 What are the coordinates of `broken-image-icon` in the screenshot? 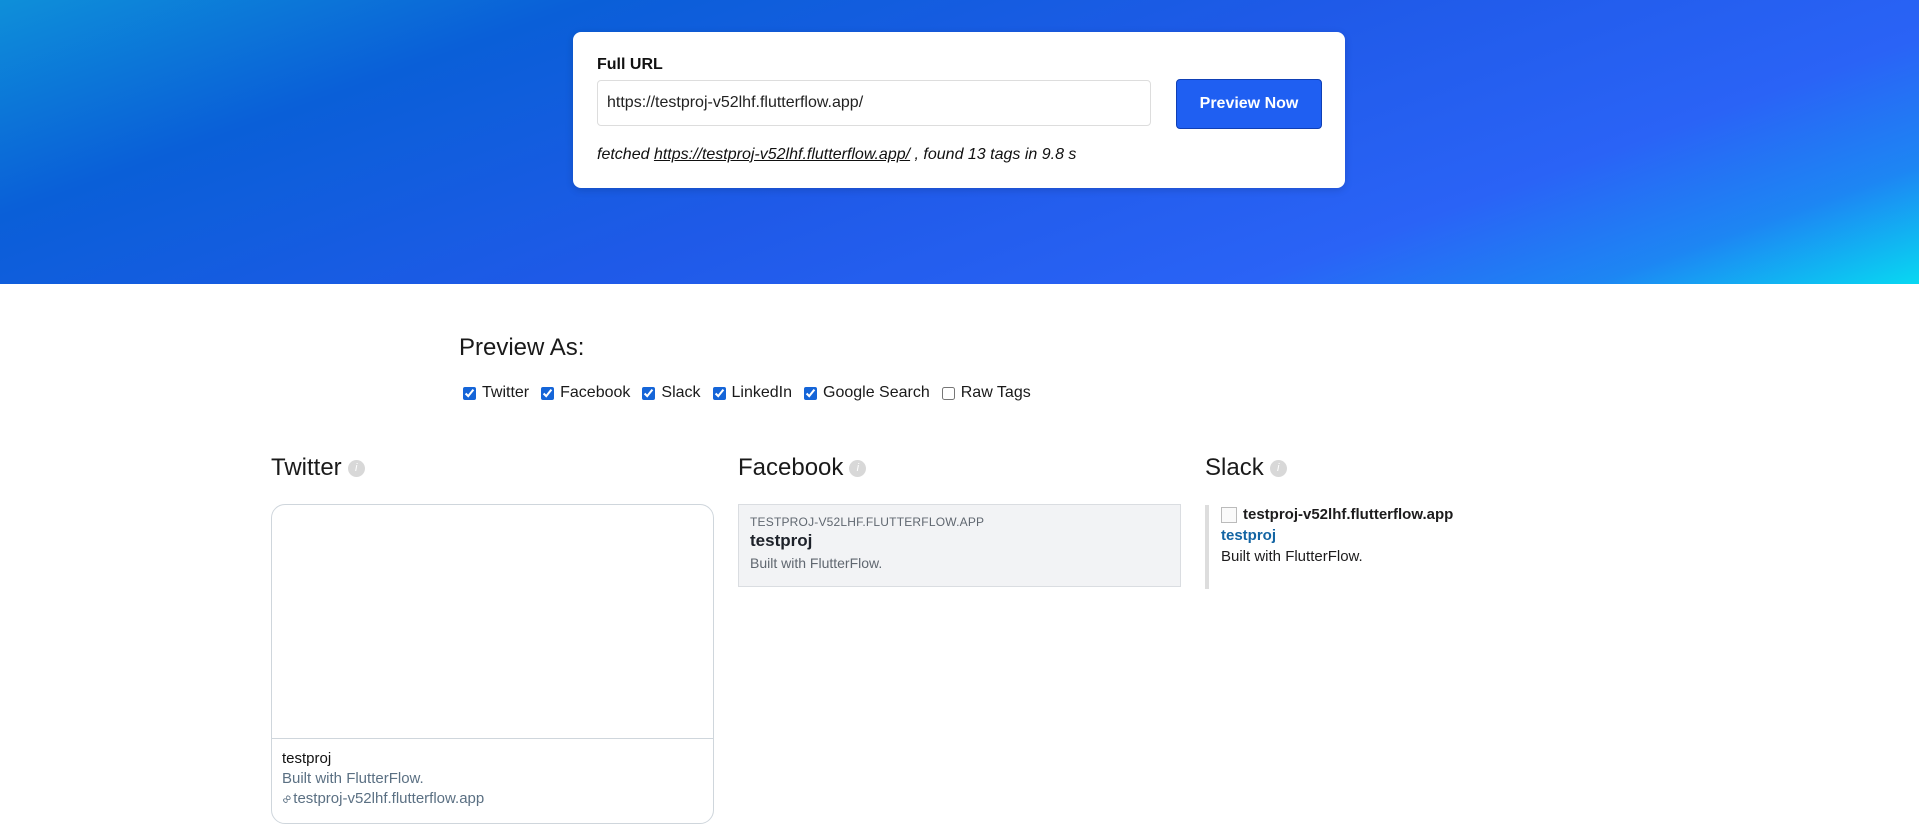 It's located at (1229, 514).